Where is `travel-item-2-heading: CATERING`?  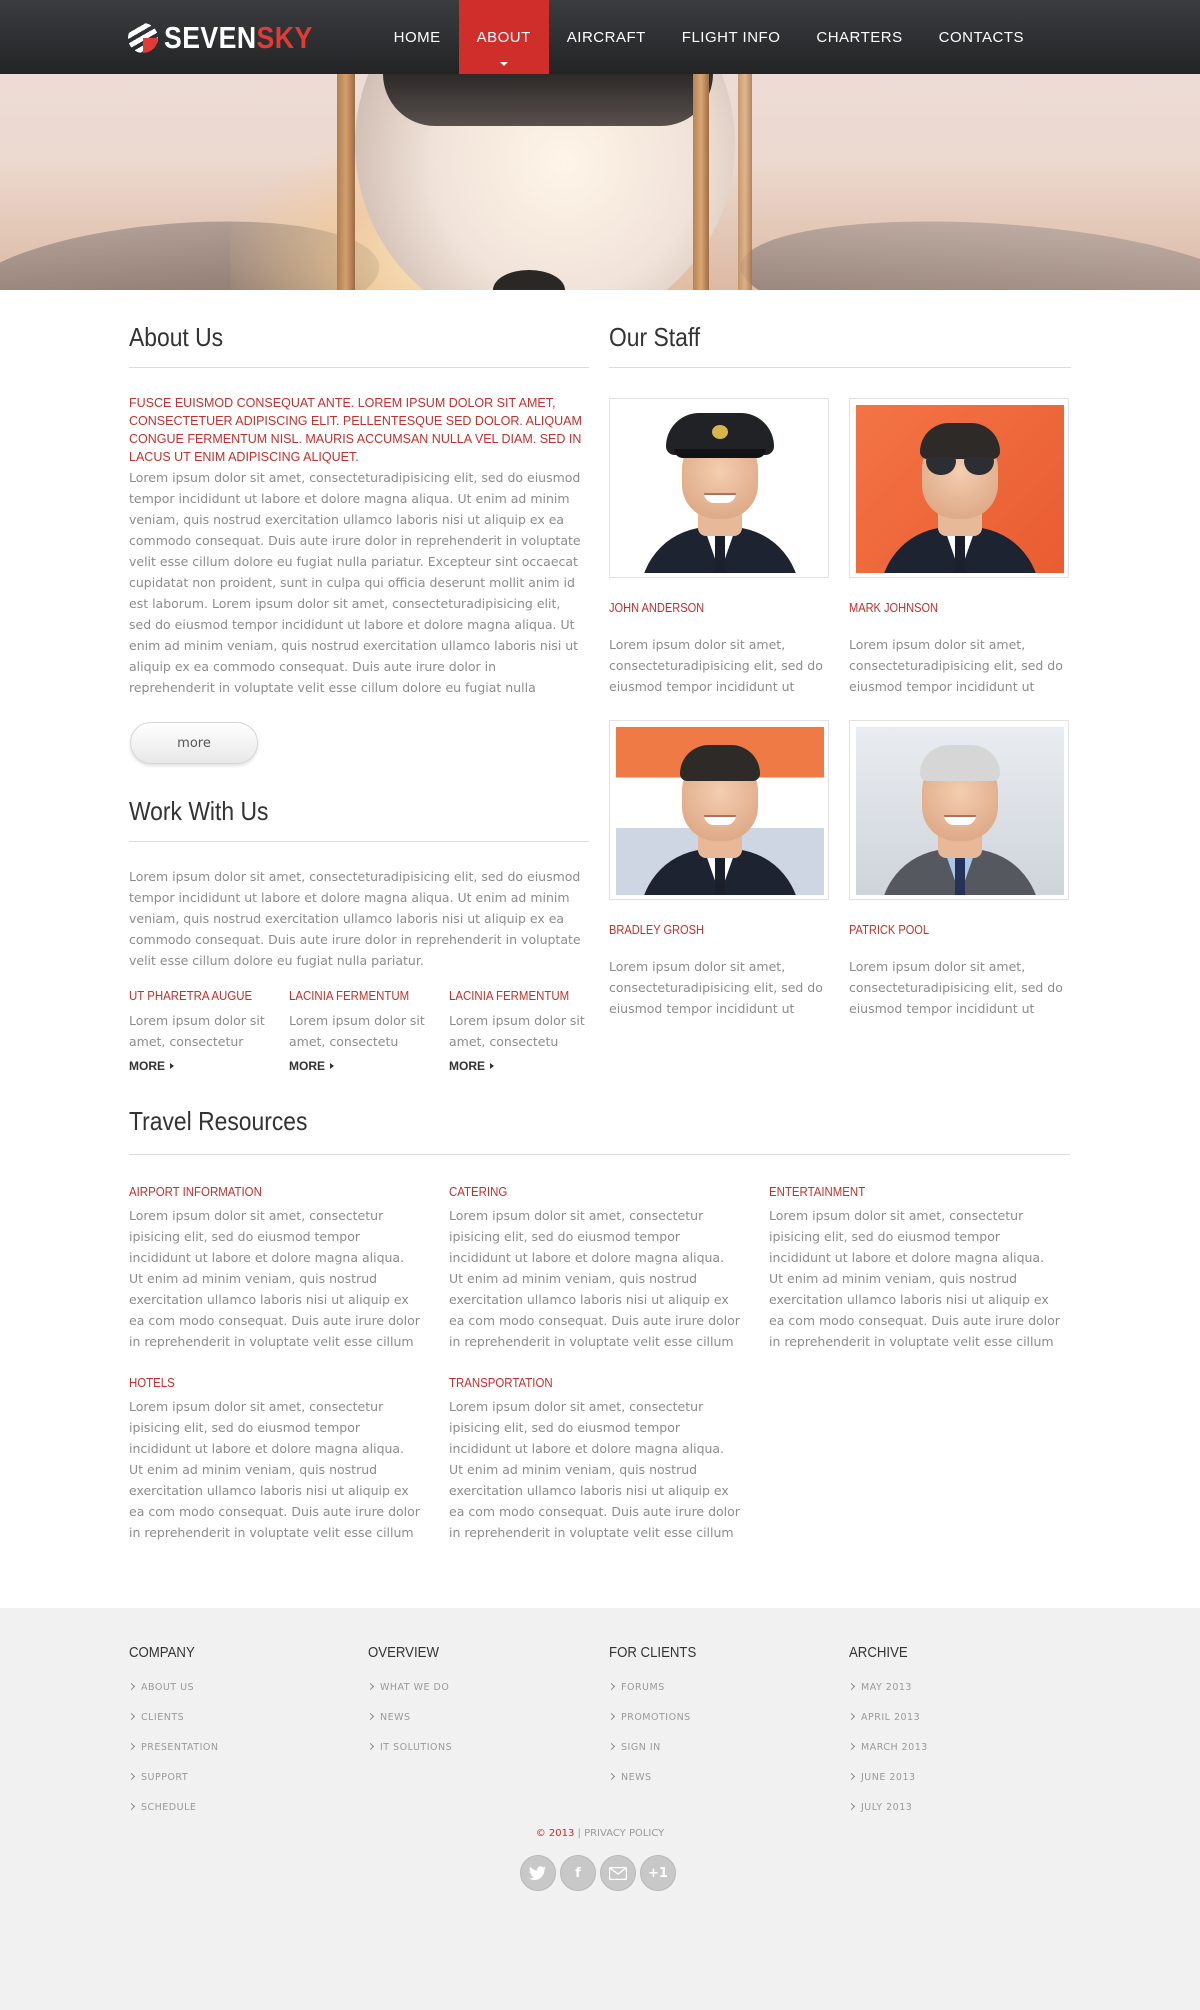 travel-item-2-heading: CATERING is located at coordinates (478, 1191).